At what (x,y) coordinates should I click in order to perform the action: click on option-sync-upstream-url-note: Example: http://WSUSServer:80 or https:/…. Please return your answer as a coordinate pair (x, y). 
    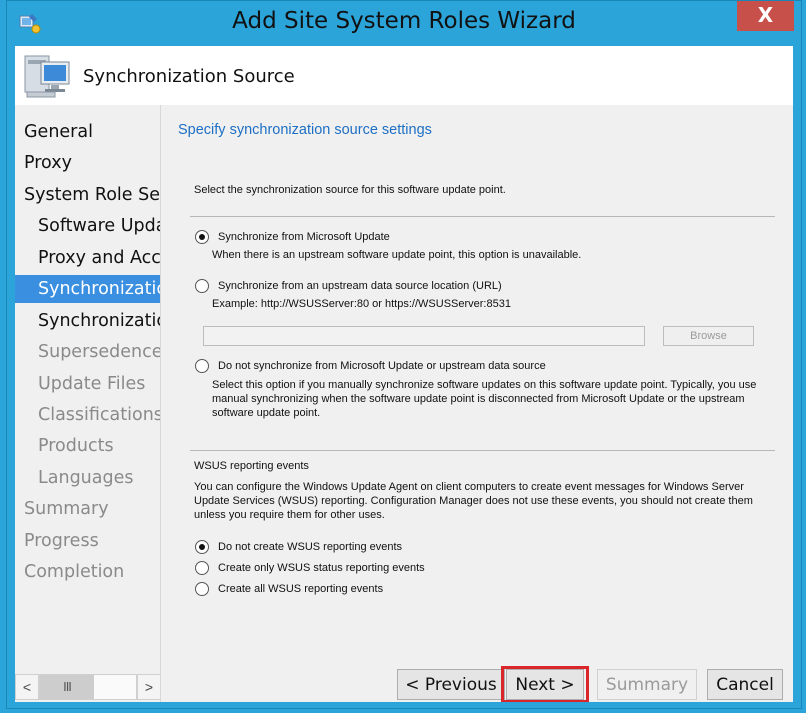
    Looking at the image, I should click on (361, 304).